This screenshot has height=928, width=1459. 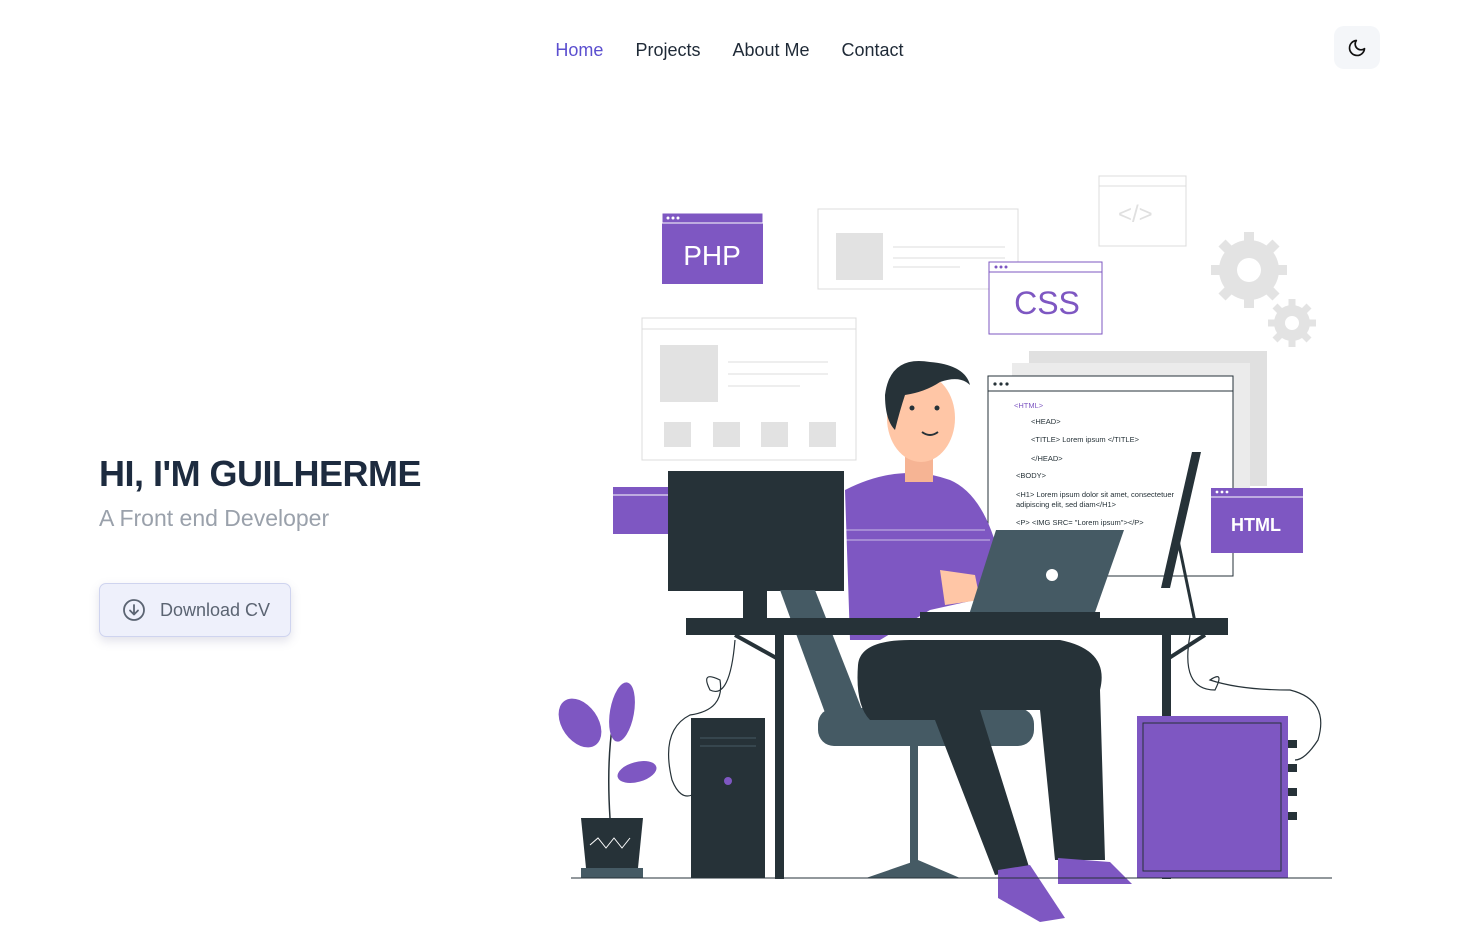 I want to click on wireframe-window-top, so click(x=918, y=249).